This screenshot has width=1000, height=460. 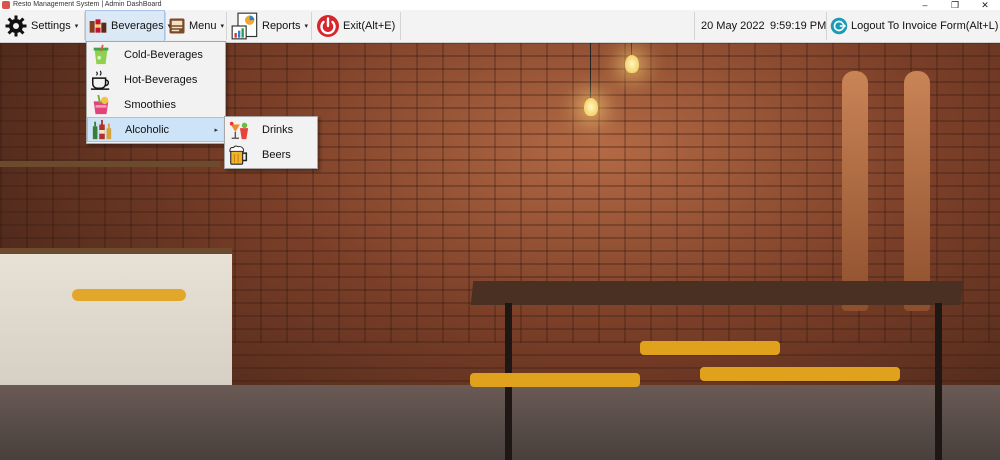 I want to click on menuitem-alcoholic: Alcoholic ▸, so click(x=156, y=129).